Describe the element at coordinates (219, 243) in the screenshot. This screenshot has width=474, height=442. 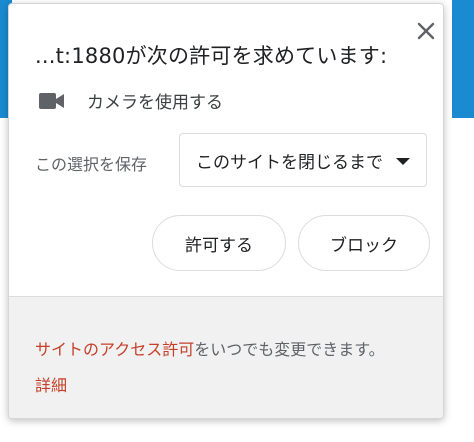
I see `allow-button: 許可する` at that location.